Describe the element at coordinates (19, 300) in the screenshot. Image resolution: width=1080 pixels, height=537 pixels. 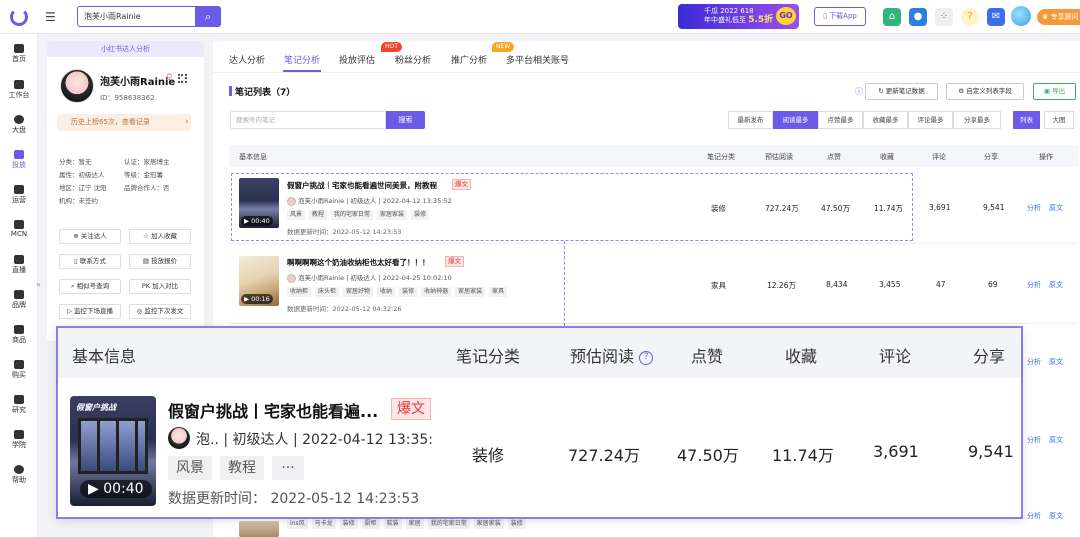
I see `nav-brand: 品牌` at that location.